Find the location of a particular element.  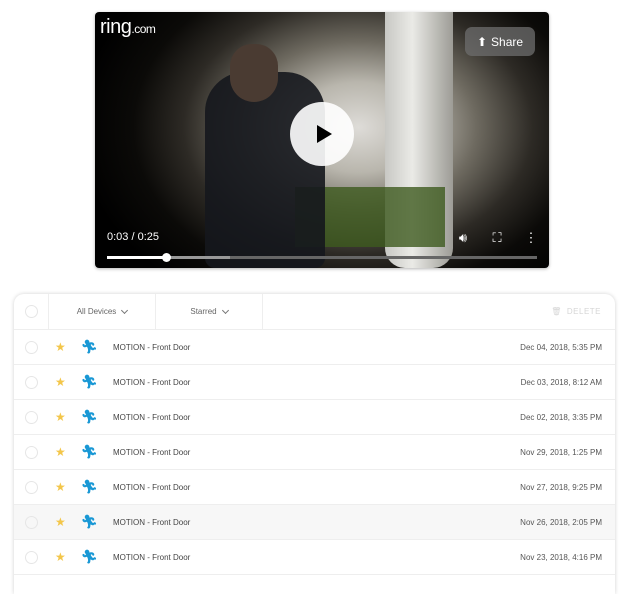

delete-button: 🗑︎ DELETE is located at coordinates (576, 311).